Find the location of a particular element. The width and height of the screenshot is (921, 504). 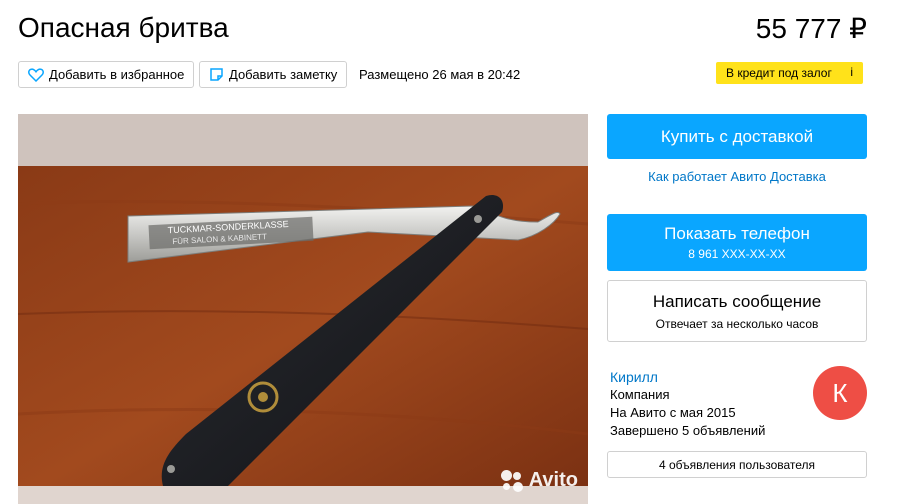

avatar: К is located at coordinates (840, 393).